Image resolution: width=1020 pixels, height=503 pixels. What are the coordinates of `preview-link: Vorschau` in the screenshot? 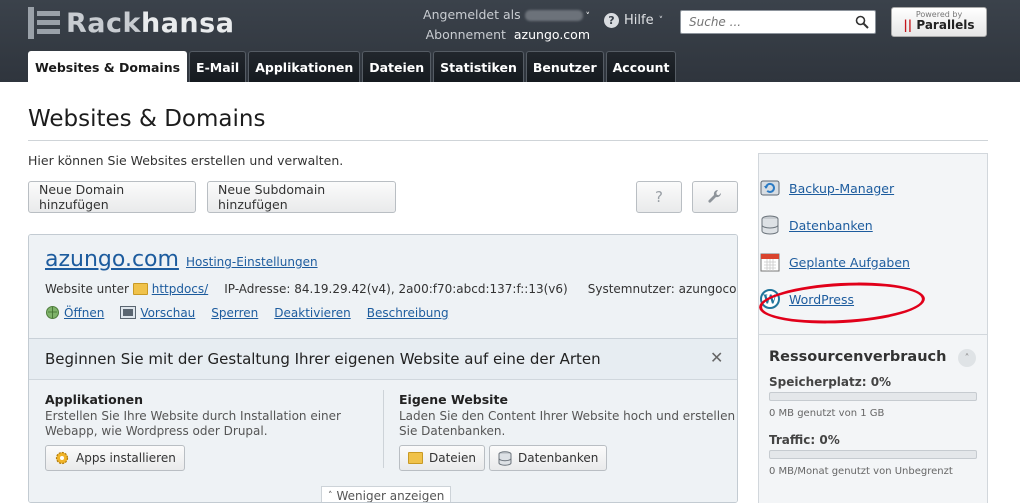 It's located at (167, 313).